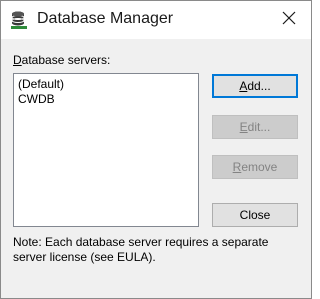 The image size is (320, 299). Describe the element at coordinates (84, 257) in the screenshot. I see `license-note-line2: server license (see EULA).` at that location.